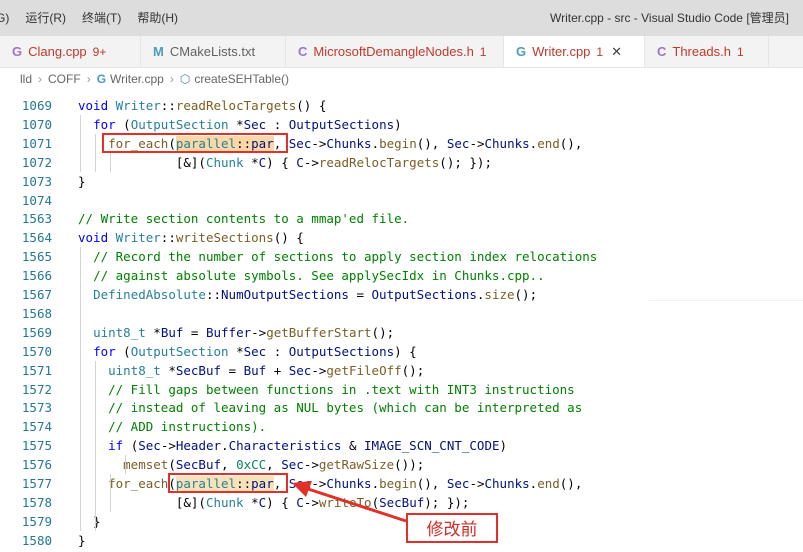  Describe the element at coordinates (401, 426) in the screenshot. I see `code-line: 1574 // ADD instructions).` at that location.